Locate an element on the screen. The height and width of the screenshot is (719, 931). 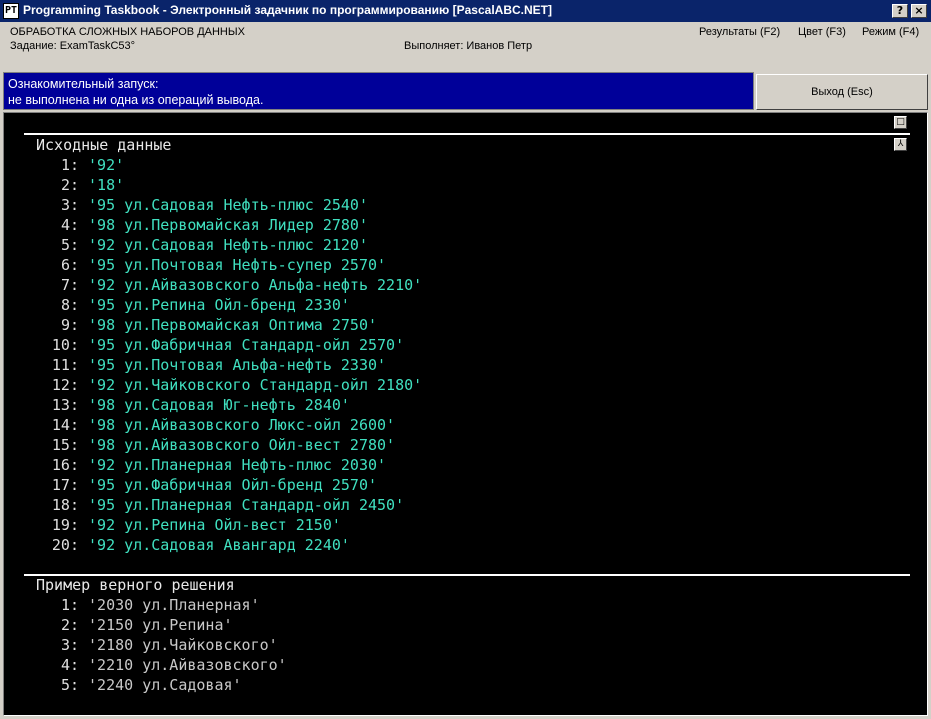
line-value: '92 ул.Садовая Нефть-плюс 2120' is located at coordinates (228, 245).